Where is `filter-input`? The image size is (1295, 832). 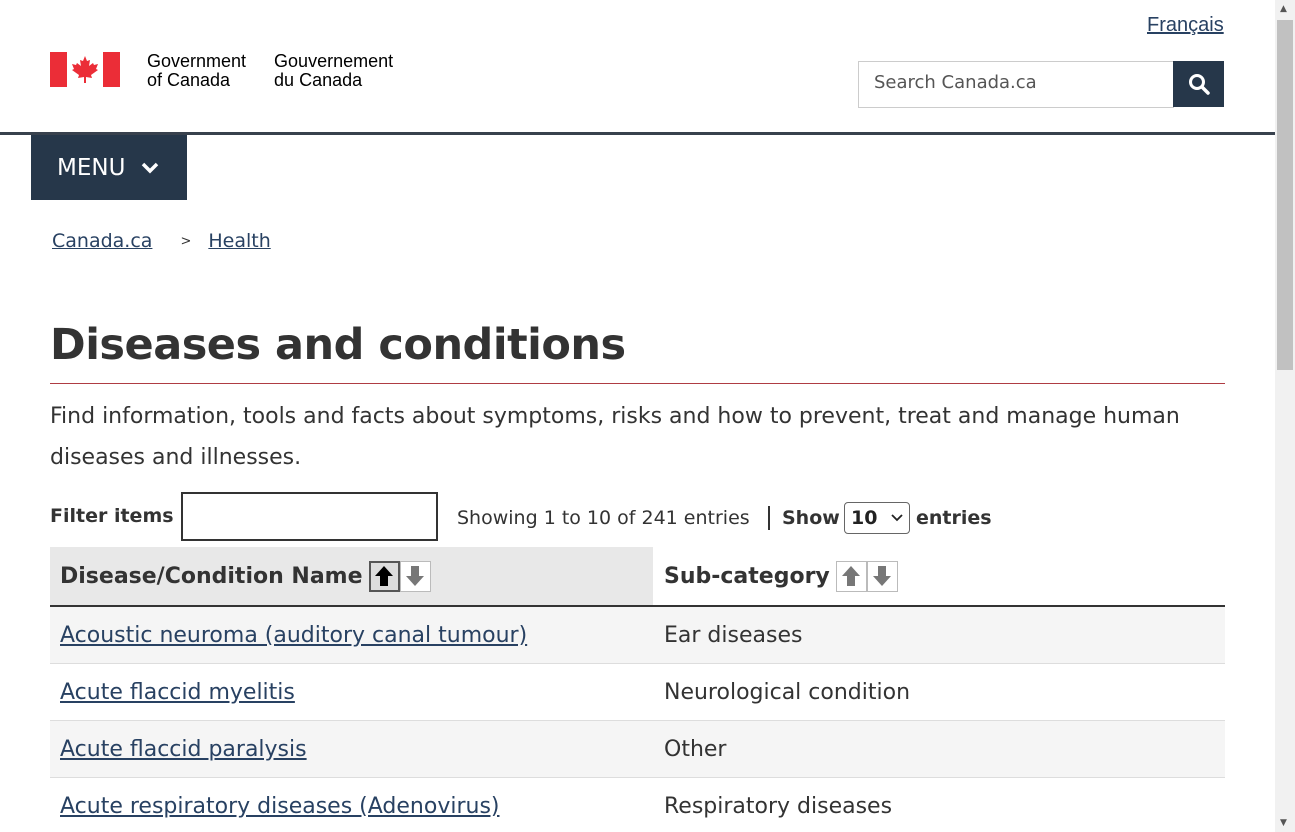
filter-input is located at coordinates (309, 516).